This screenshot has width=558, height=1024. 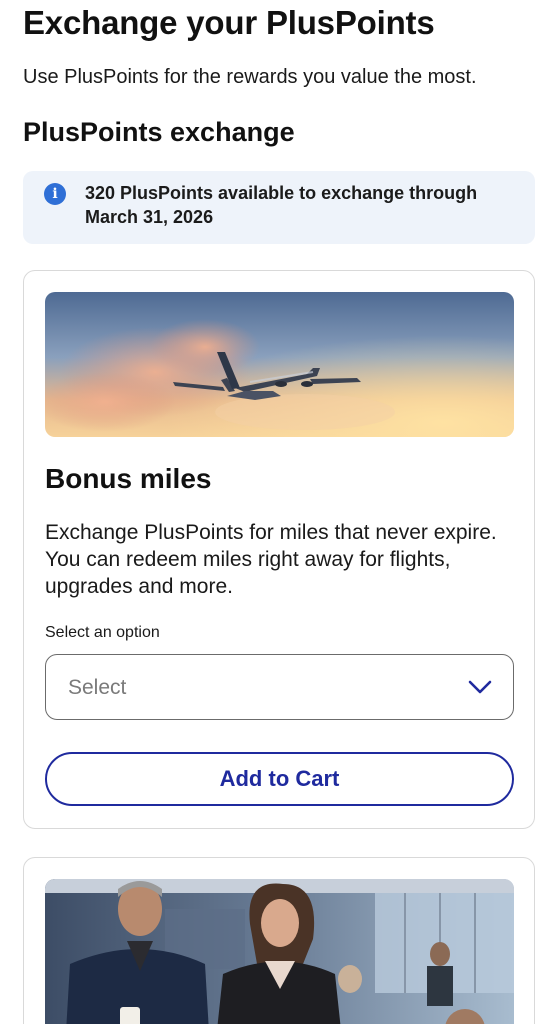 I want to click on travelers-lounge-image, so click(x=279, y=951).